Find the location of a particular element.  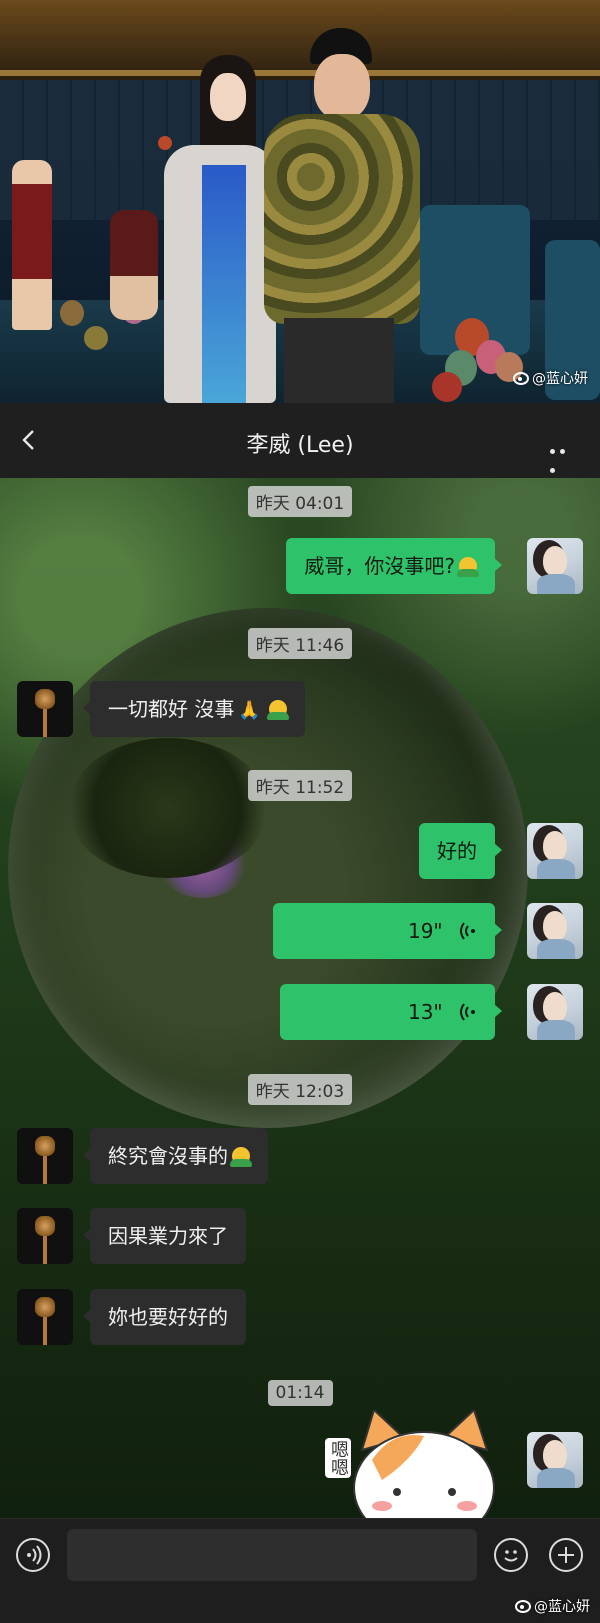

plus-icon is located at coordinates (566, 1555).